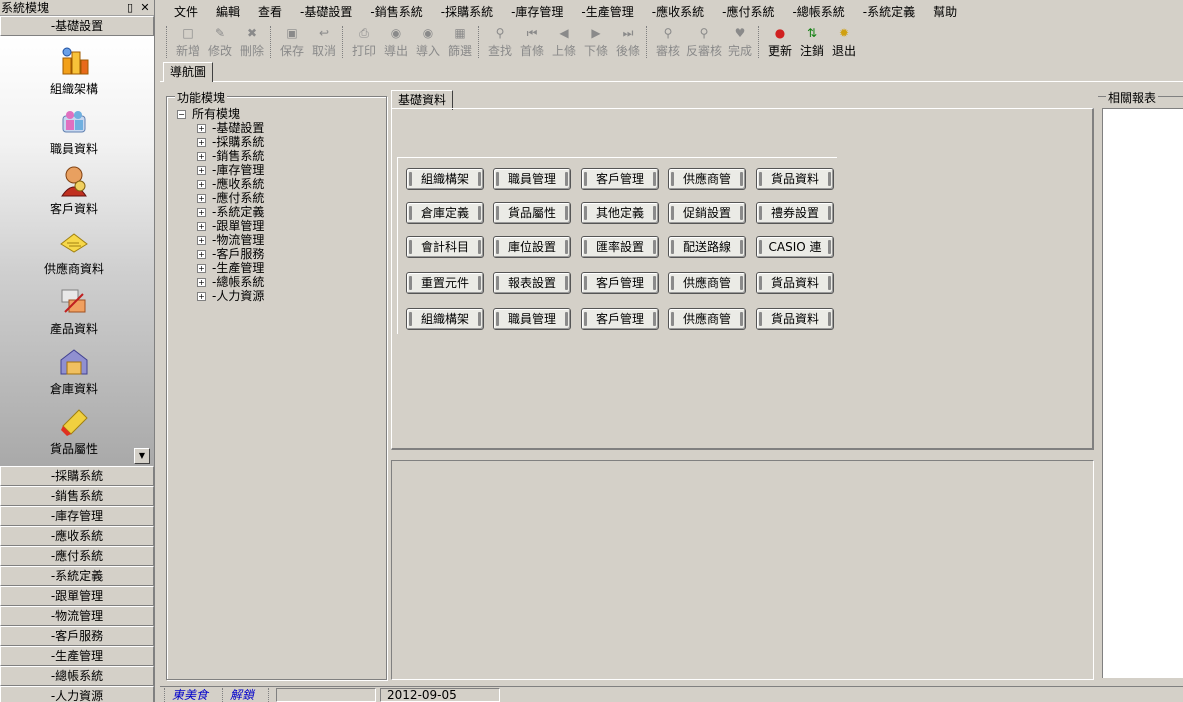  What do you see at coordinates (532, 213) in the screenshot?
I see `shortcut-button: 貨品屬性` at bounding box center [532, 213].